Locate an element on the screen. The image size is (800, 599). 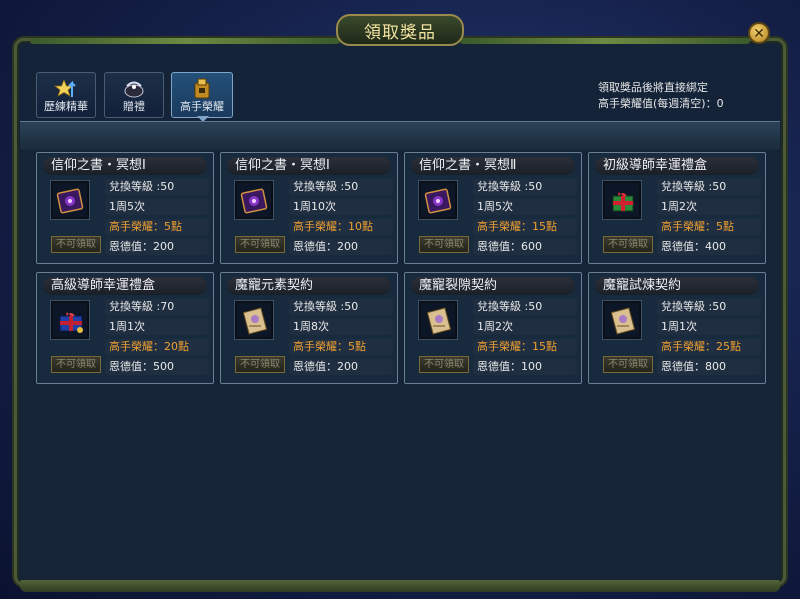
exchange-level: 兌換等級 :70 is located at coordinates (157, 307).